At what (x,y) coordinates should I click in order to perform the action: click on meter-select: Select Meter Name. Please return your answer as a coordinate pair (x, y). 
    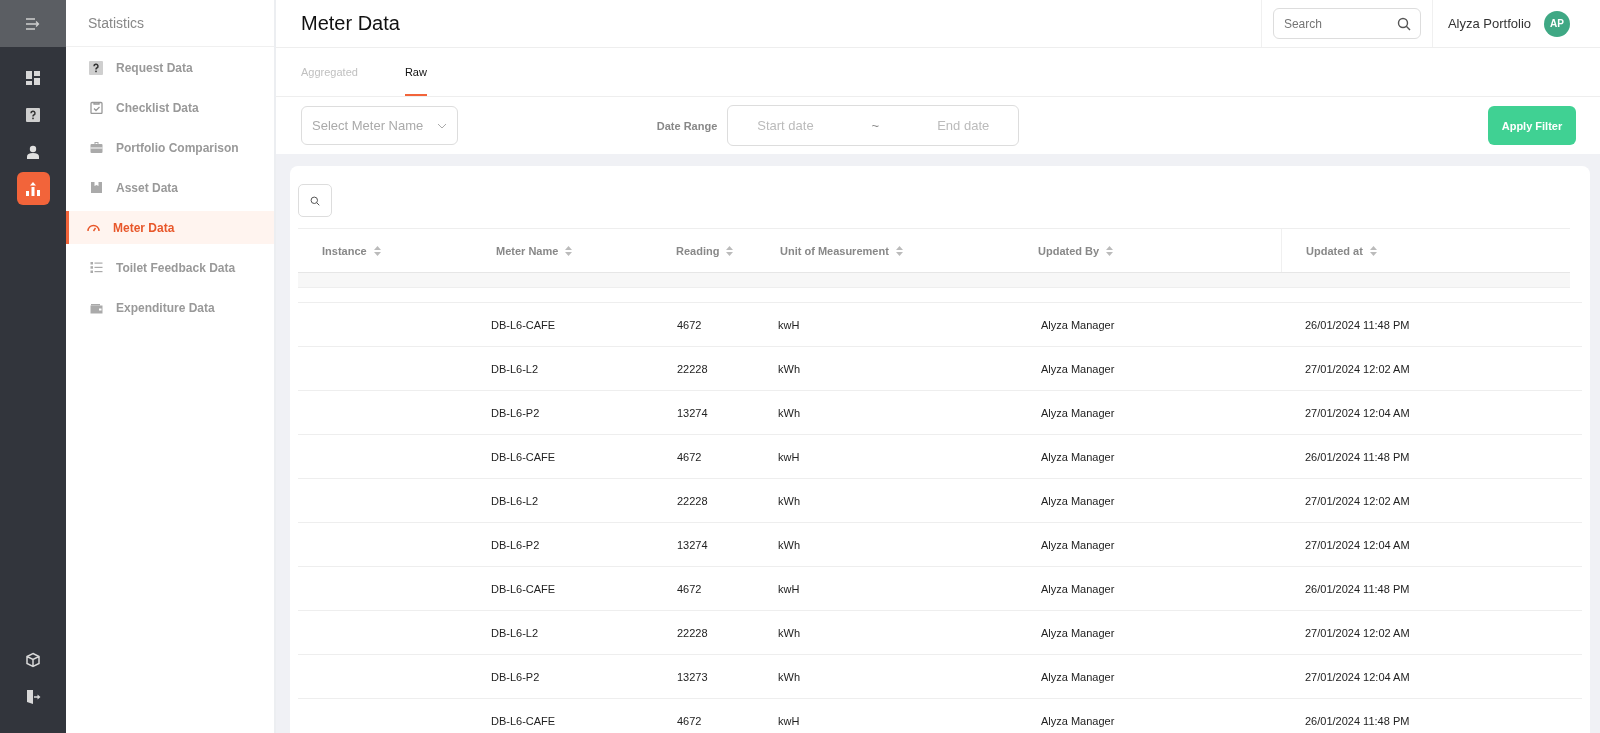
    Looking at the image, I should click on (379, 125).